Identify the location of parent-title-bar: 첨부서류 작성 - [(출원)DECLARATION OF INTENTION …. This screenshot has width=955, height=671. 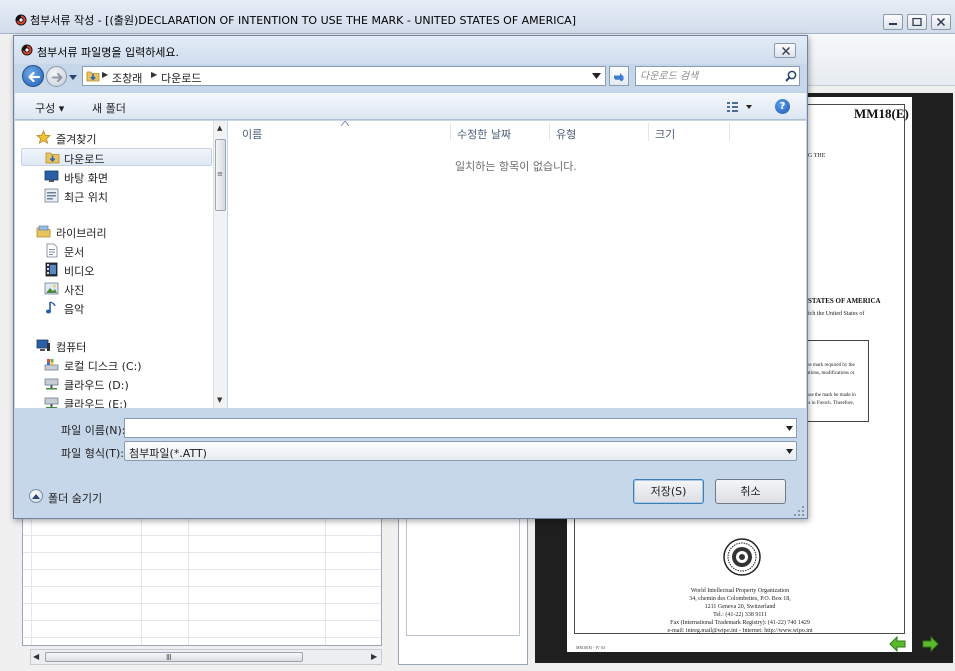
(477, 17).